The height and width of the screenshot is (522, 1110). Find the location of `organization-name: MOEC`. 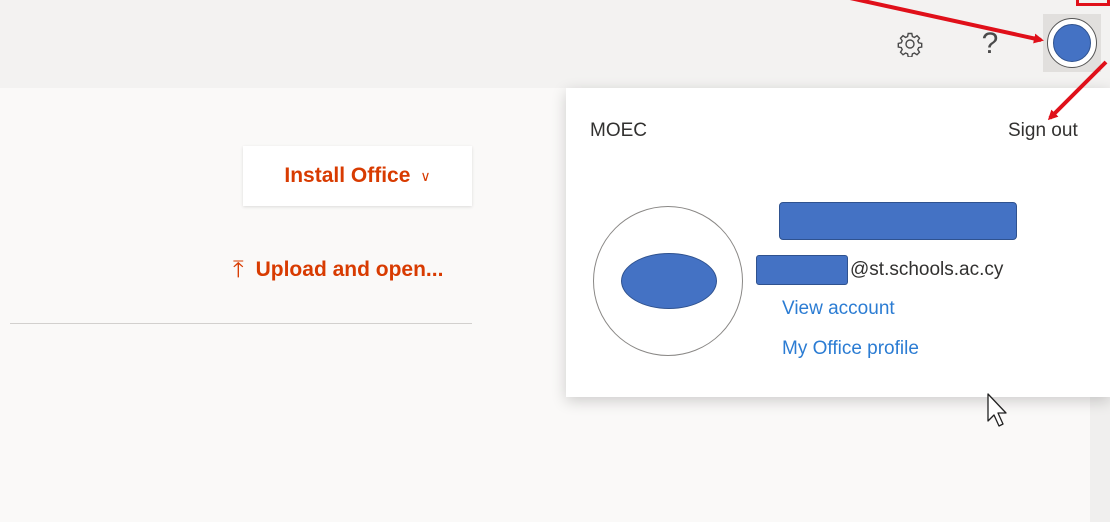

organization-name: MOEC is located at coordinates (618, 130).